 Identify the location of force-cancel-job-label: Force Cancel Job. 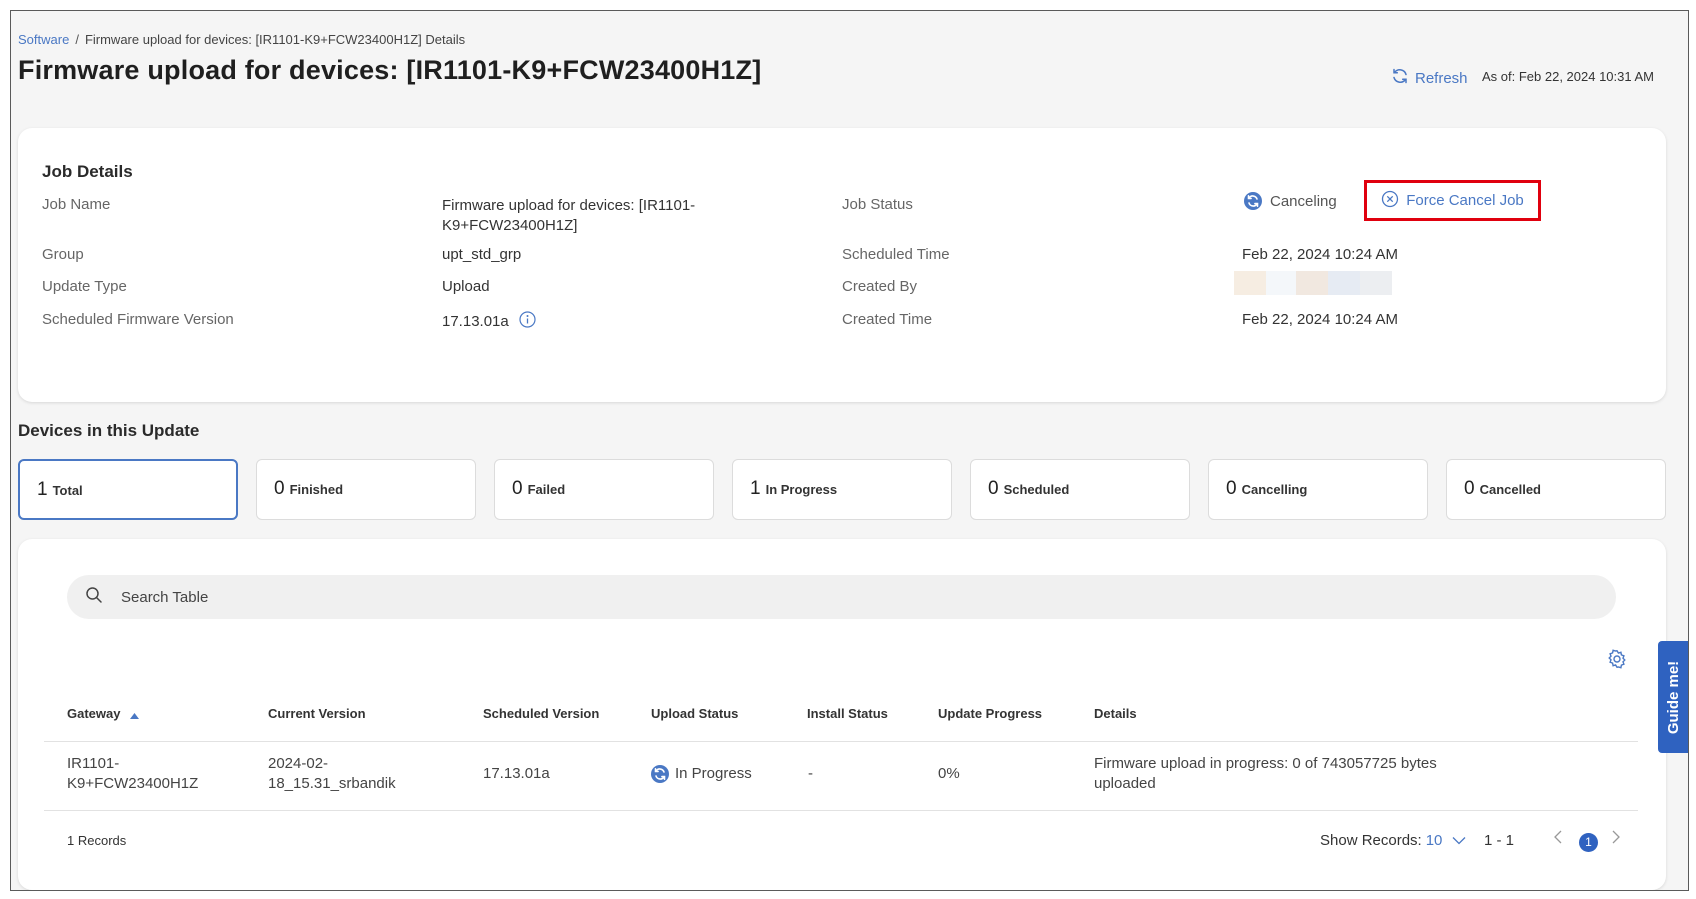
(1465, 200).